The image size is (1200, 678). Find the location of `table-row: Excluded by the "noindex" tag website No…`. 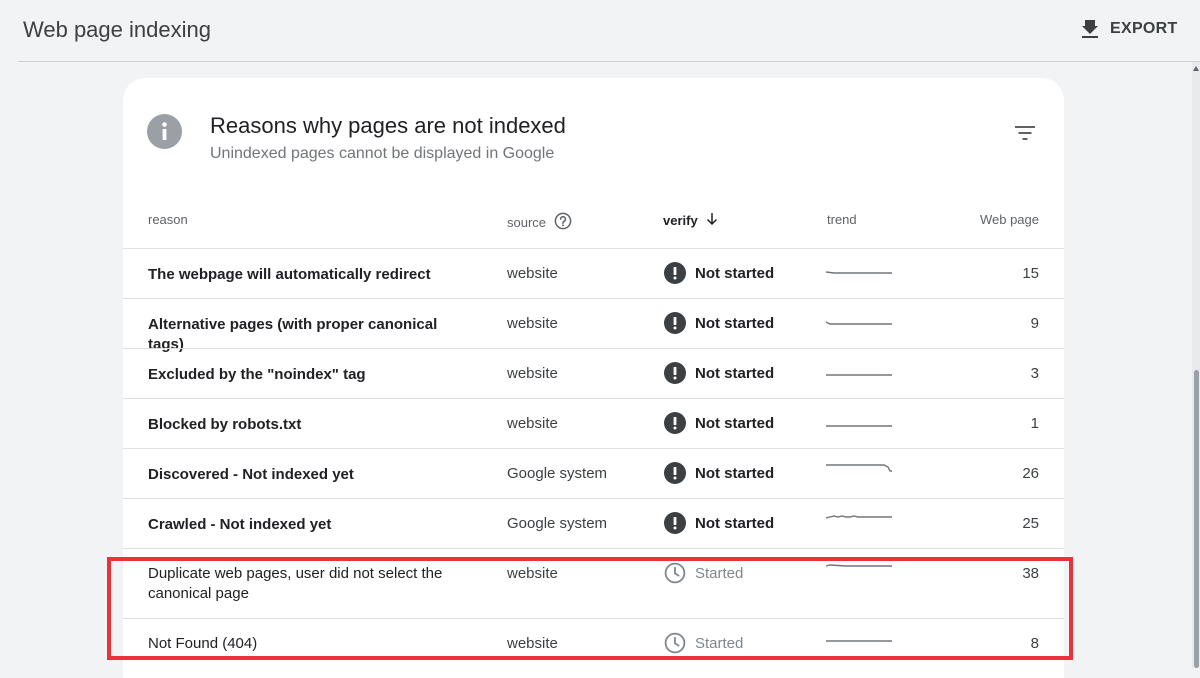

table-row: Excluded by the "noindex" tag website No… is located at coordinates (593, 373).